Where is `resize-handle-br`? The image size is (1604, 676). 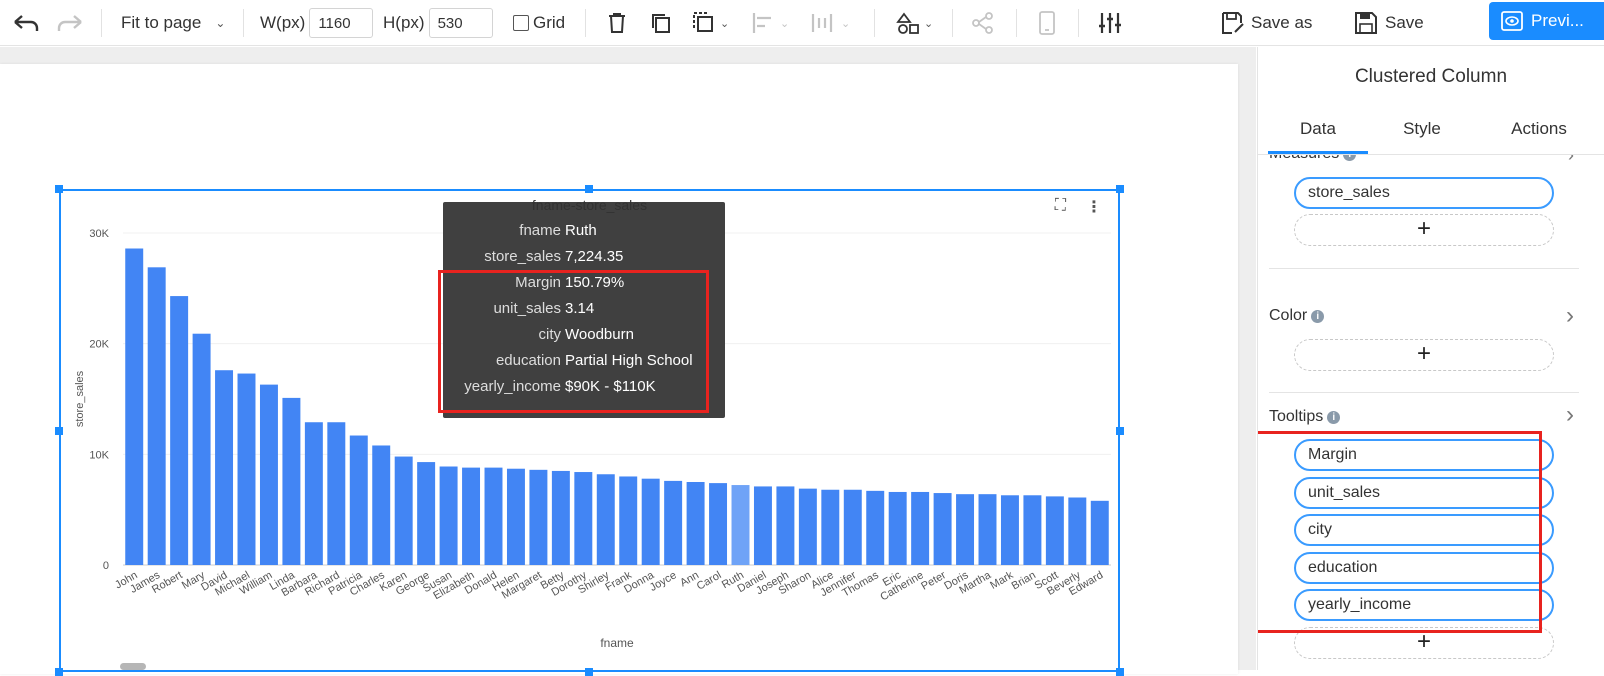
resize-handle-br is located at coordinates (1120, 672).